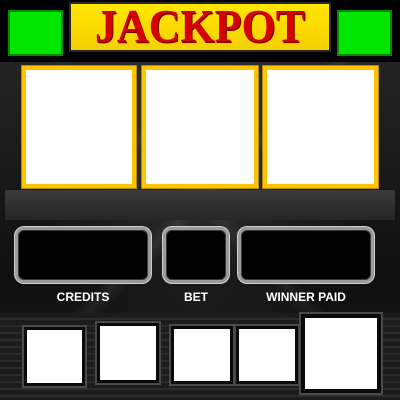 This screenshot has height=400, width=400. What do you see at coordinates (200, 205) in the screenshot?
I see `reel-shelf` at bounding box center [200, 205].